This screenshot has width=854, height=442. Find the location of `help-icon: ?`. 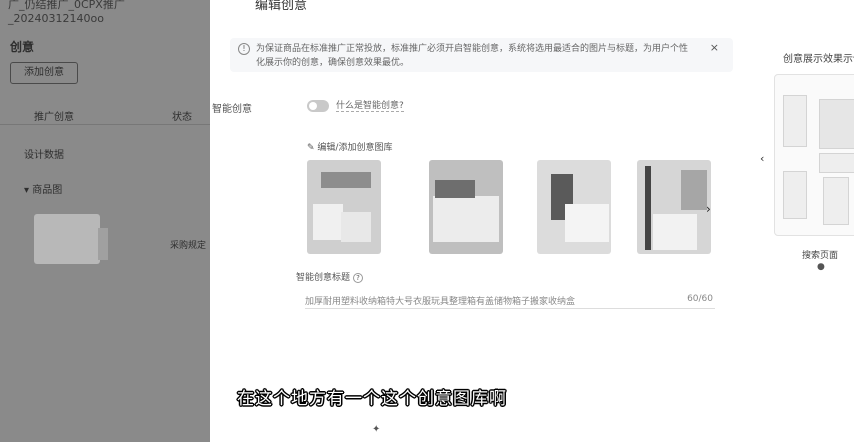

help-icon: ? is located at coordinates (358, 278).